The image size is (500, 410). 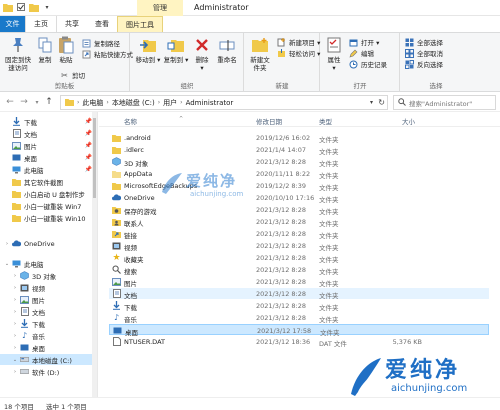 What do you see at coordinates (48, 311) in the screenshot?
I see `sidebar-item-documents: › 文档` at bounding box center [48, 311].